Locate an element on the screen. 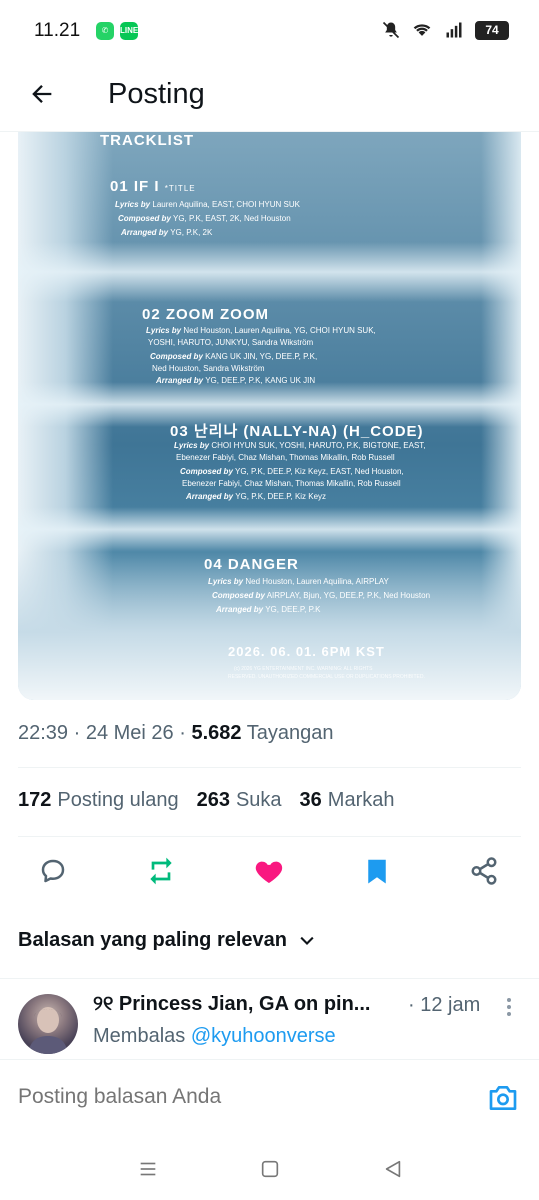 The width and height of the screenshot is (539, 1200). repost-button is located at coordinates (161, 871).